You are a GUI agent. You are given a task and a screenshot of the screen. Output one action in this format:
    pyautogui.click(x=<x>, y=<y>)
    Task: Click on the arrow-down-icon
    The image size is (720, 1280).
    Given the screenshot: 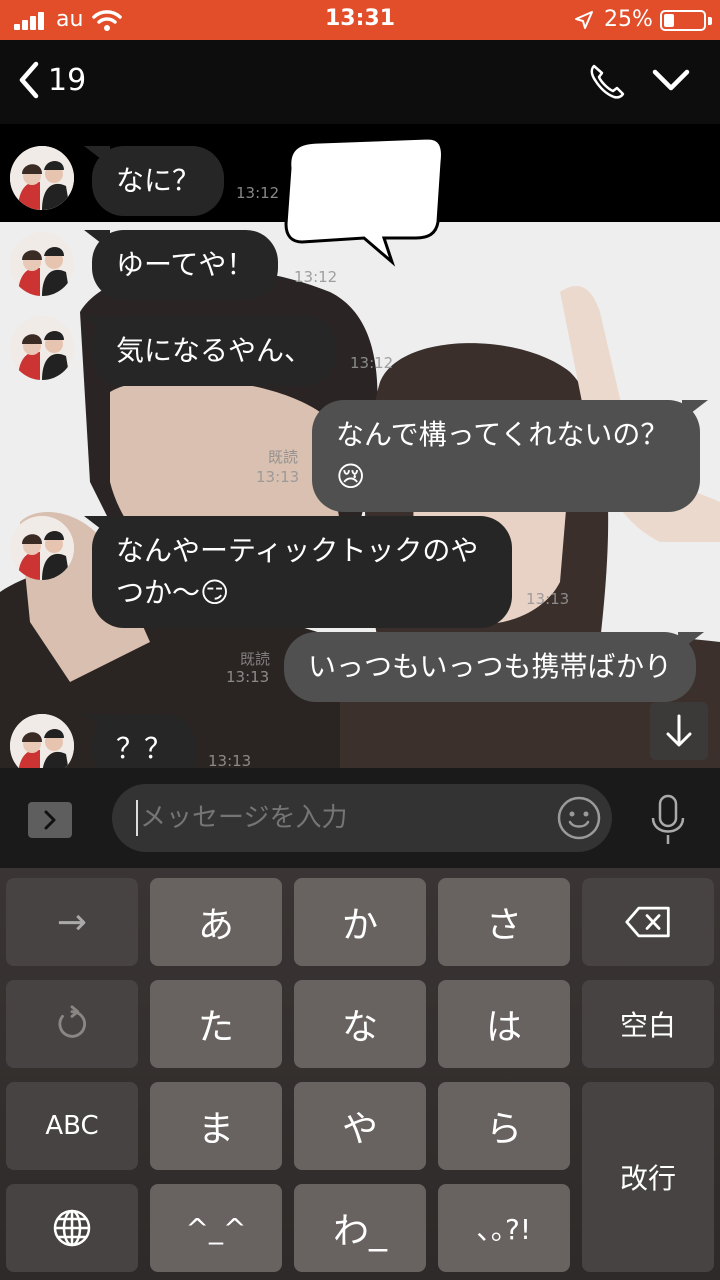 What is the action you would take?
    pyautogui.click(x=679, y=730)
    